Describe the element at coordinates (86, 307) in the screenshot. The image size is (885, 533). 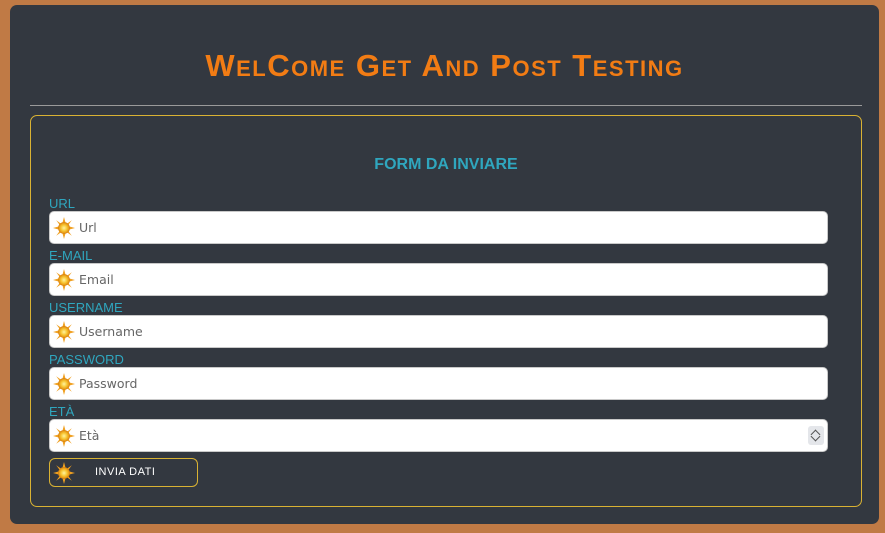
I see `username-label: USERNAME` at that location.